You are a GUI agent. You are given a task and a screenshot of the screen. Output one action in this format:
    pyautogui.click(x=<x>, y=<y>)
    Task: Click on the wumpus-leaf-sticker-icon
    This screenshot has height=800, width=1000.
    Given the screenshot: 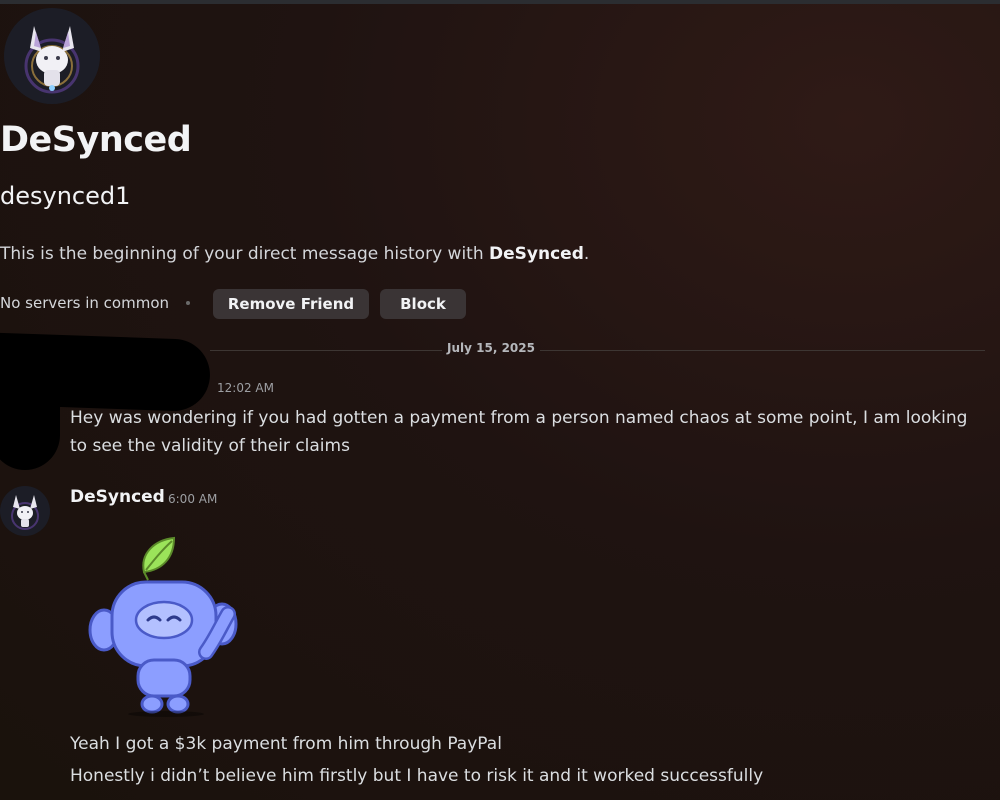 What is the action you would take?
    pyautogui.click(x=163, y=626)
    